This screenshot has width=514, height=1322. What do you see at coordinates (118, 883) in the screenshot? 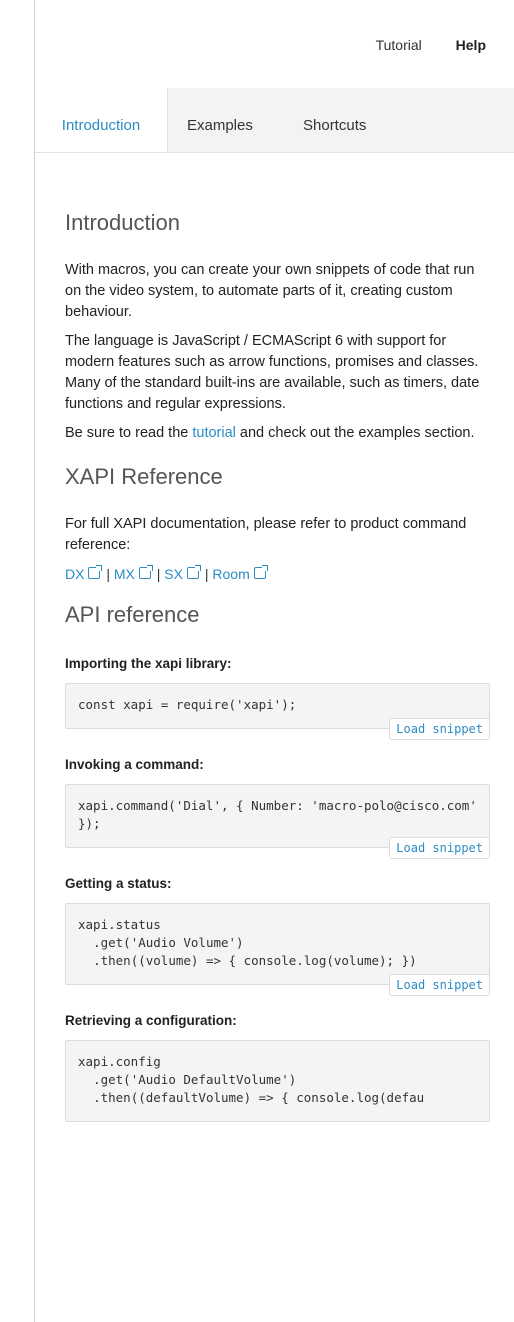
I see `snippet-label-status: Getting a status:` at bounding box center [118, 883].